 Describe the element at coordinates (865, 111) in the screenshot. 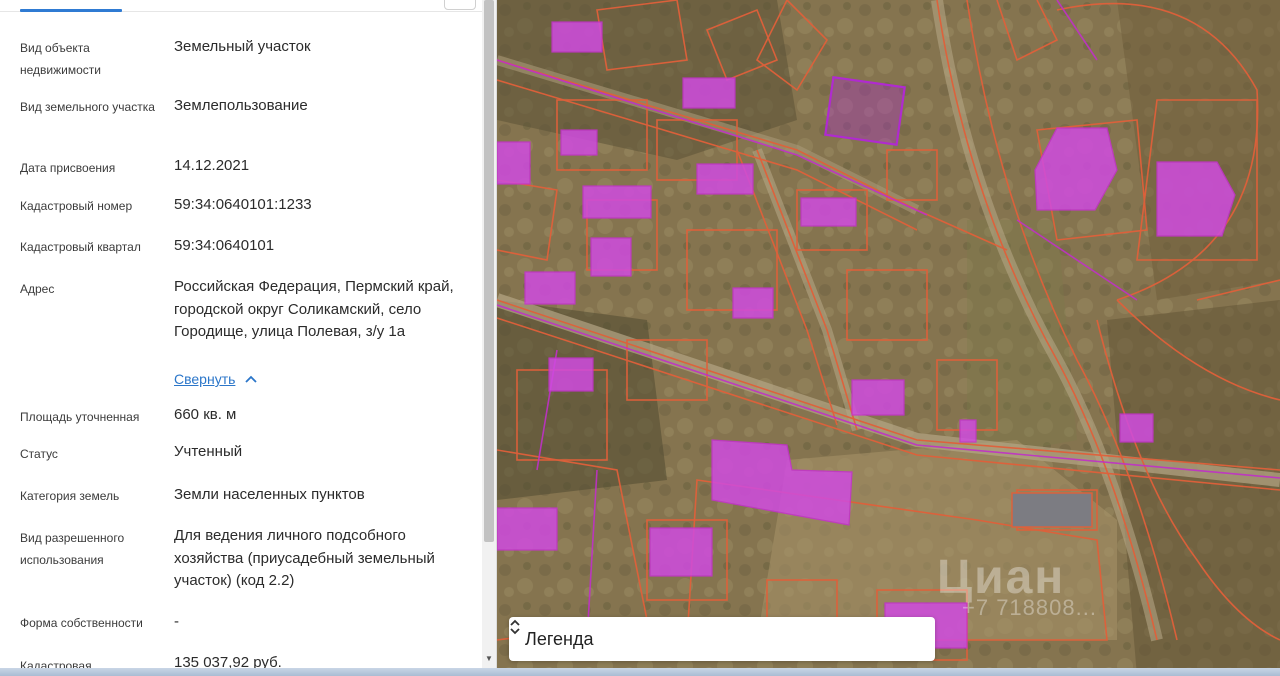

I see `selected-parcel` at that location.